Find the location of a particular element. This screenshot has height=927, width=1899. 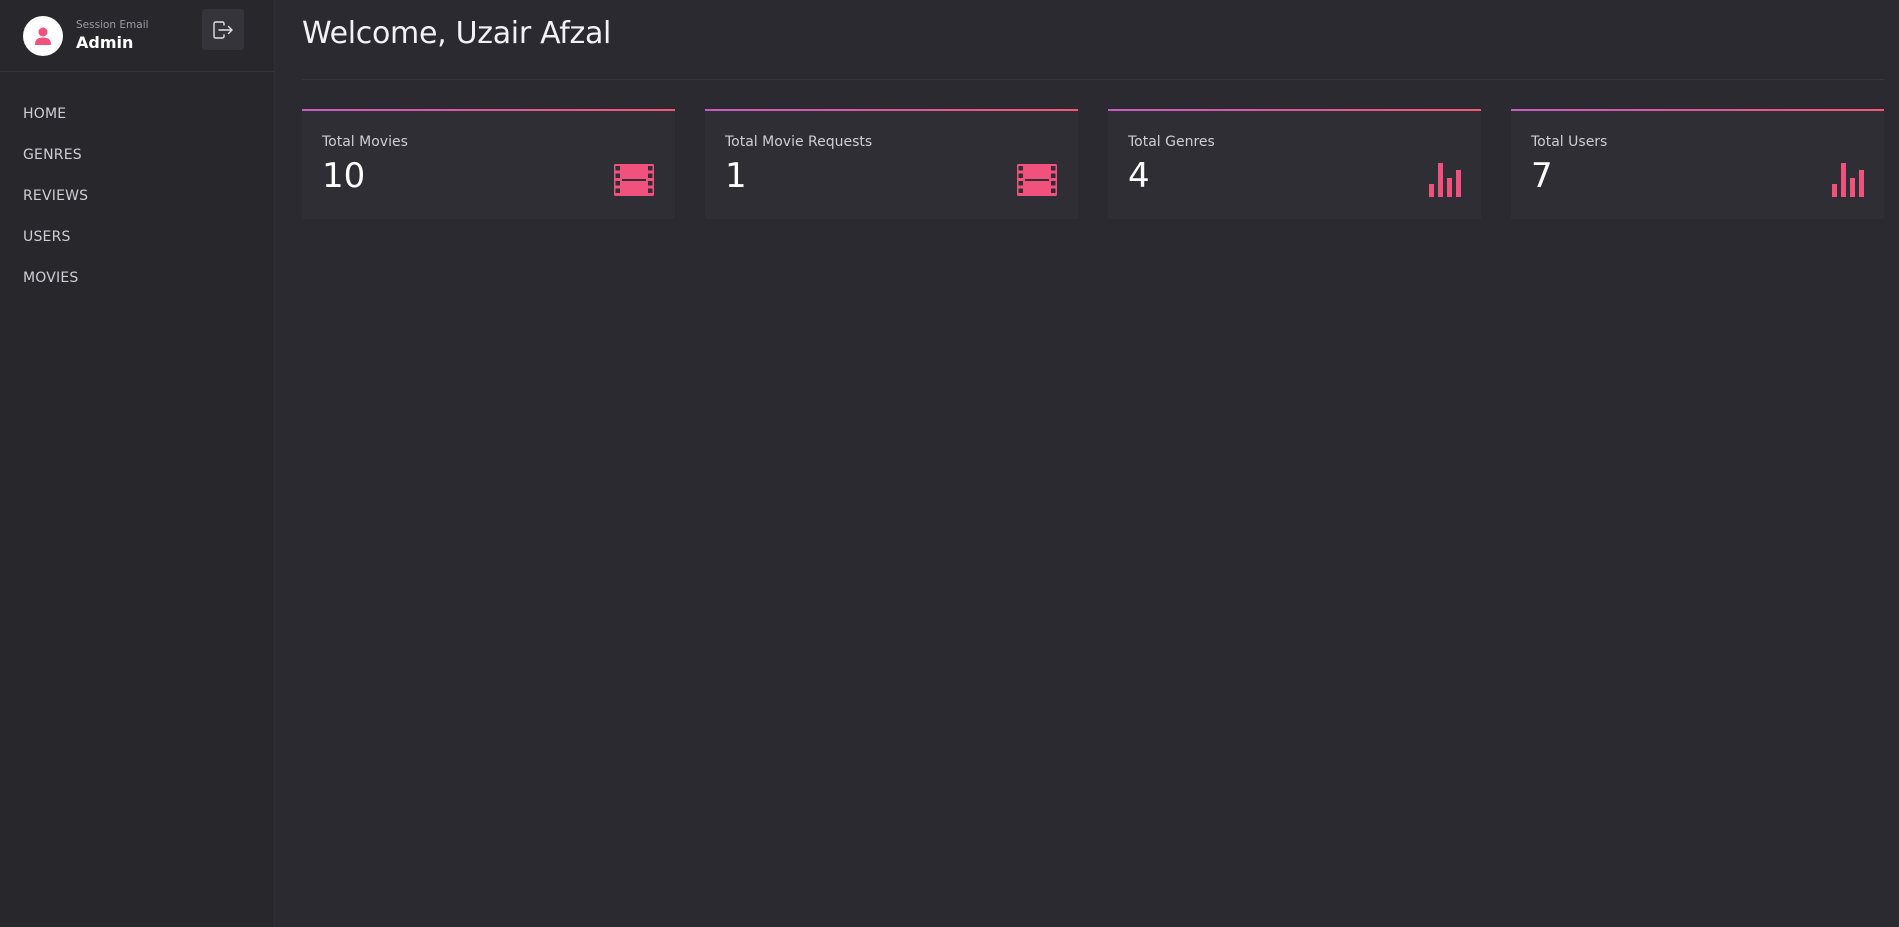

page-title: Welcome, Uzair Afzal is located at coordinates (457, 33).